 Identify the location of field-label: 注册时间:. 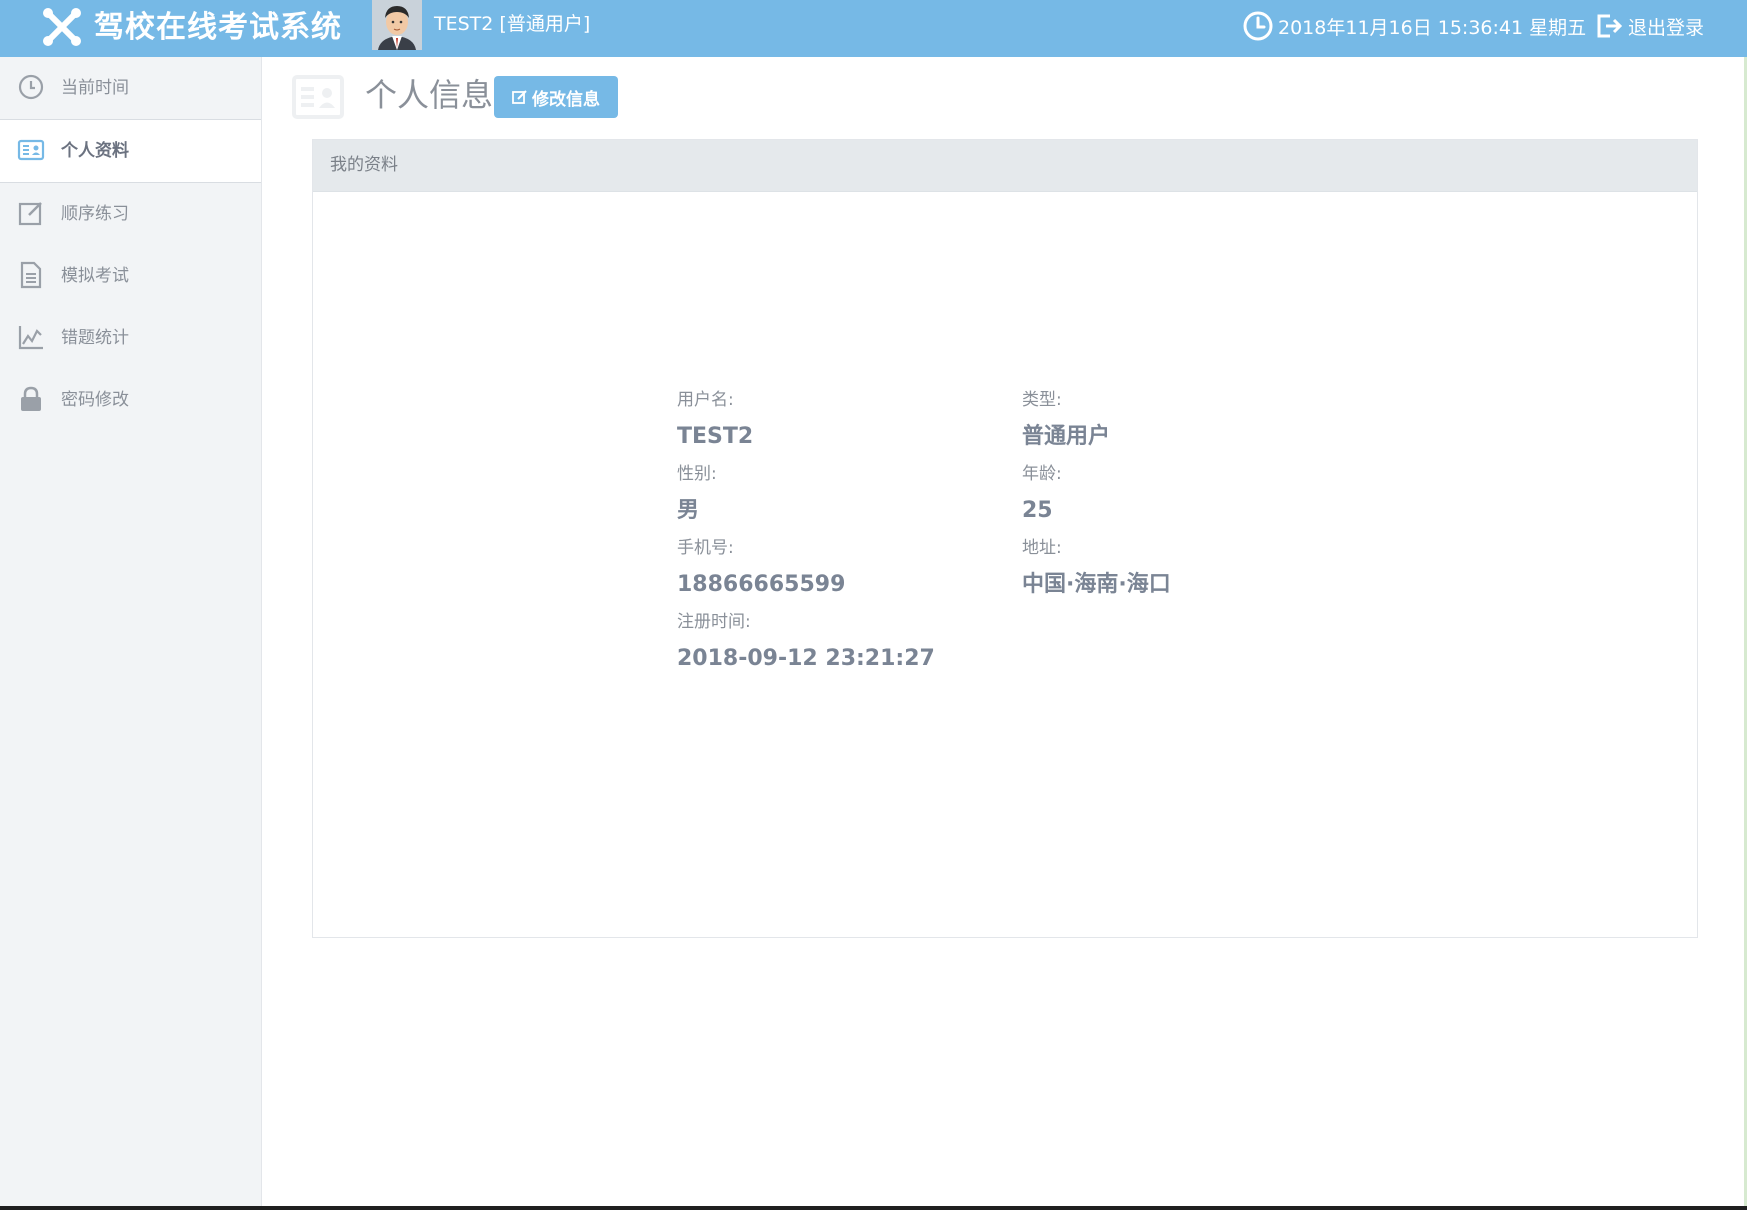
(714, 622).